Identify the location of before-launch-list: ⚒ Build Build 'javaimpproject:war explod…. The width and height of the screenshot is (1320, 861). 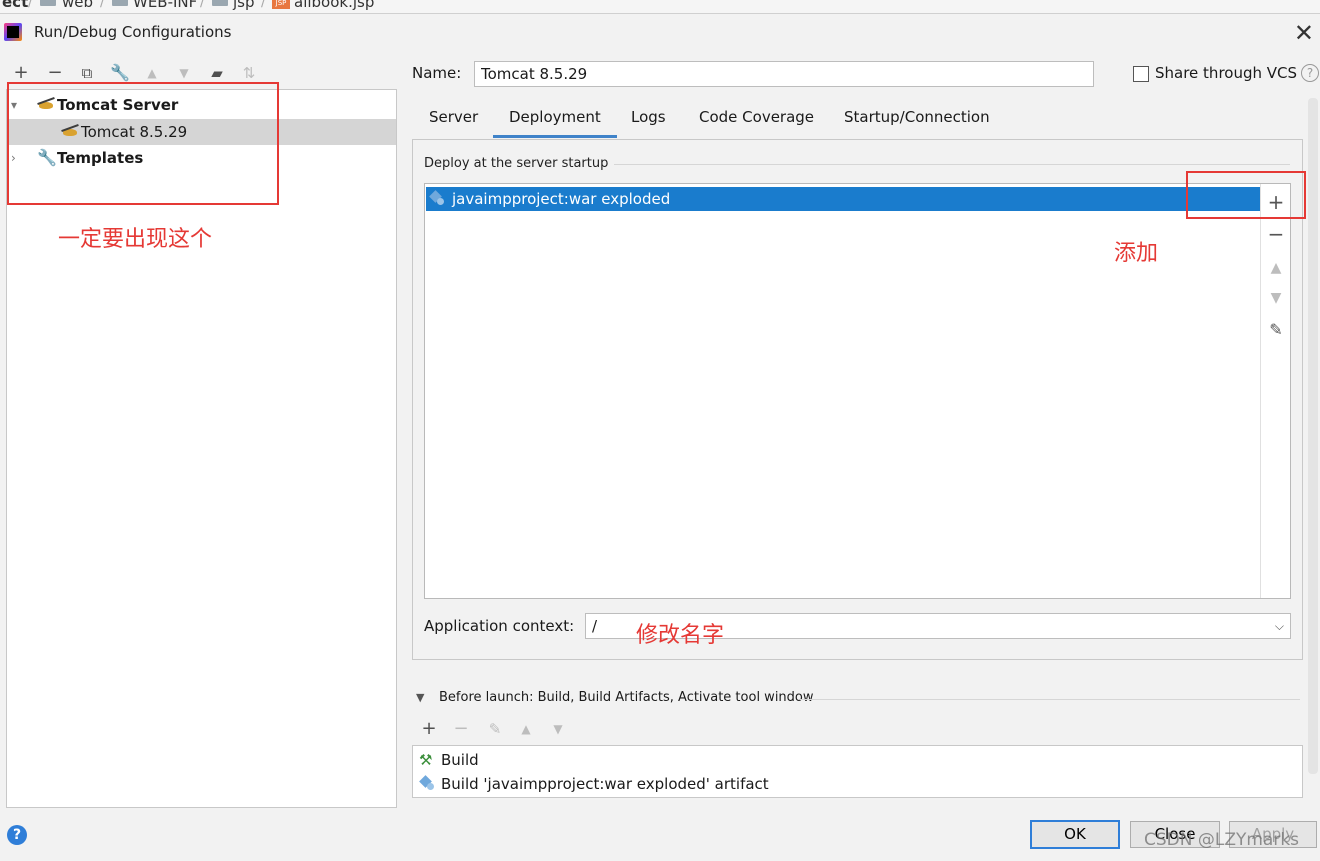
(857, 771).